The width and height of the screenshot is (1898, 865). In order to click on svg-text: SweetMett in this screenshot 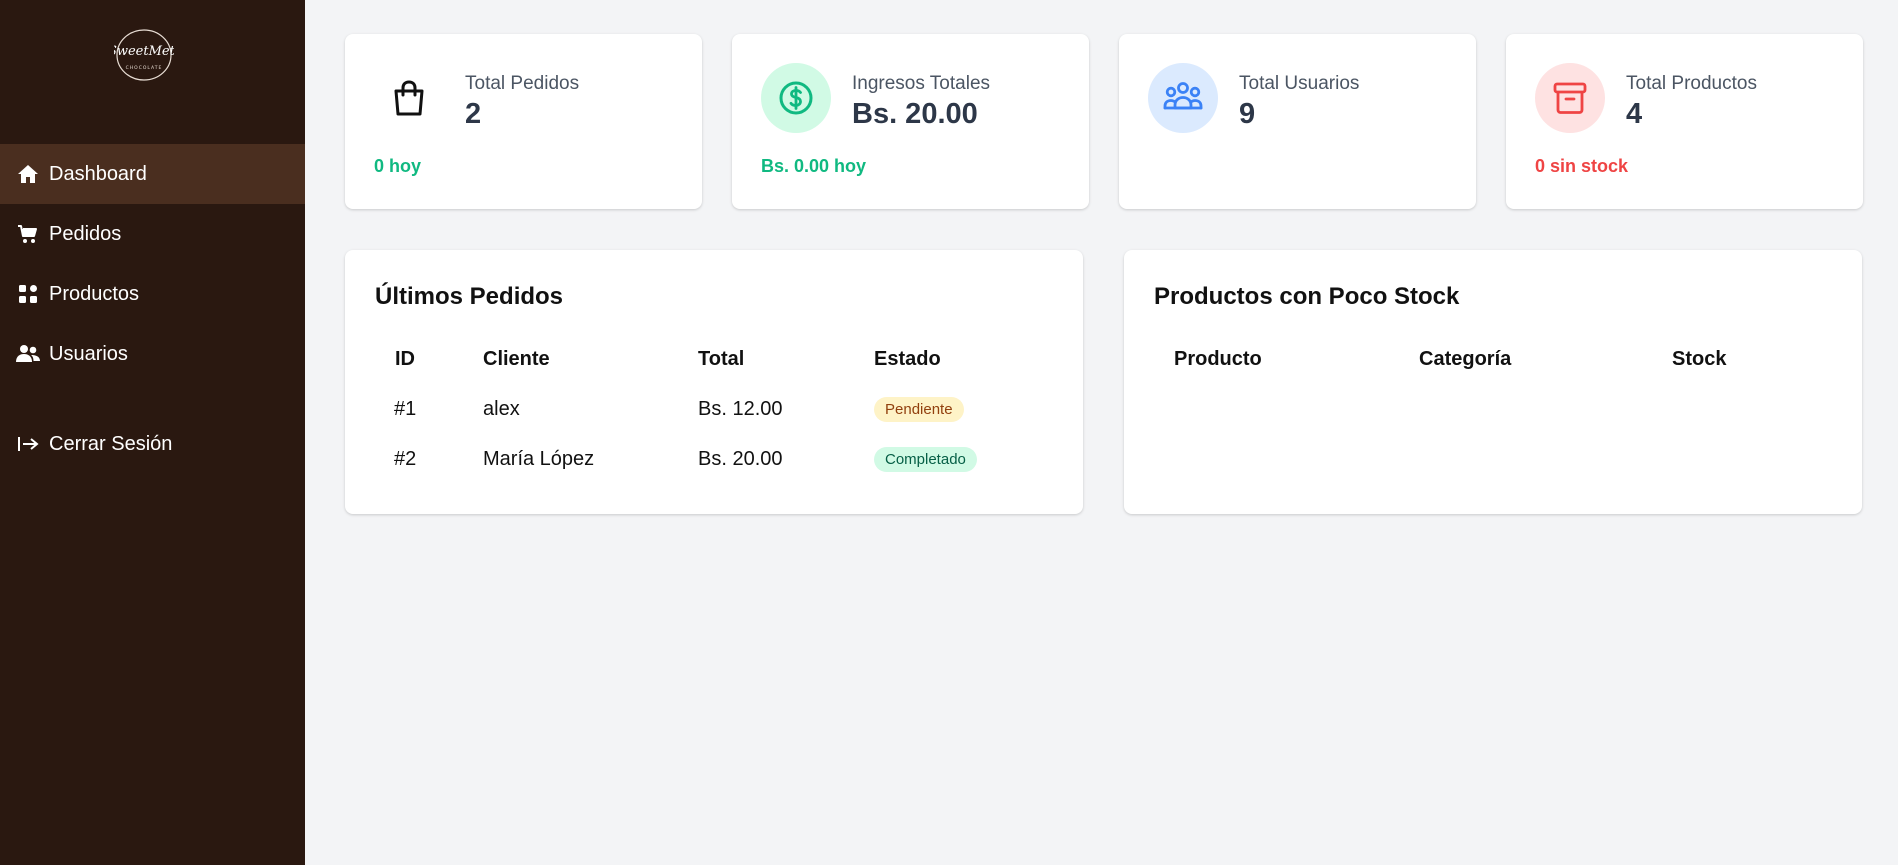, I will do `click(144, 51)`.